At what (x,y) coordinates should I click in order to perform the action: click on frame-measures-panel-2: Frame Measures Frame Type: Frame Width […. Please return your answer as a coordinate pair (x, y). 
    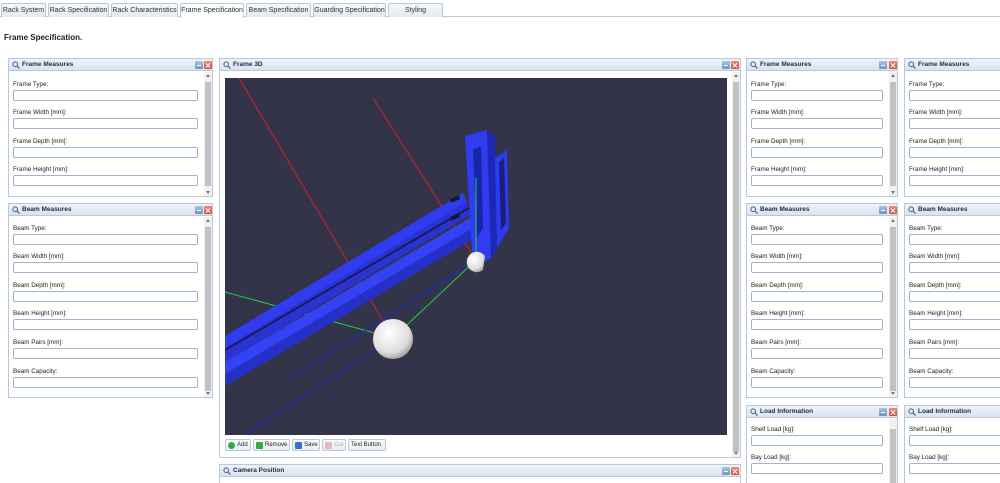
    Looking at the image, I should click on (822, 127).